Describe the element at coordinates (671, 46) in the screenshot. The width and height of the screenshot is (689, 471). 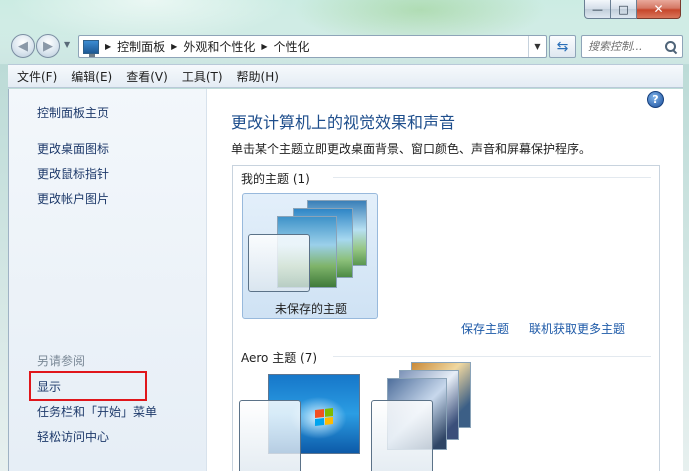
I see `search-icon` at that location.